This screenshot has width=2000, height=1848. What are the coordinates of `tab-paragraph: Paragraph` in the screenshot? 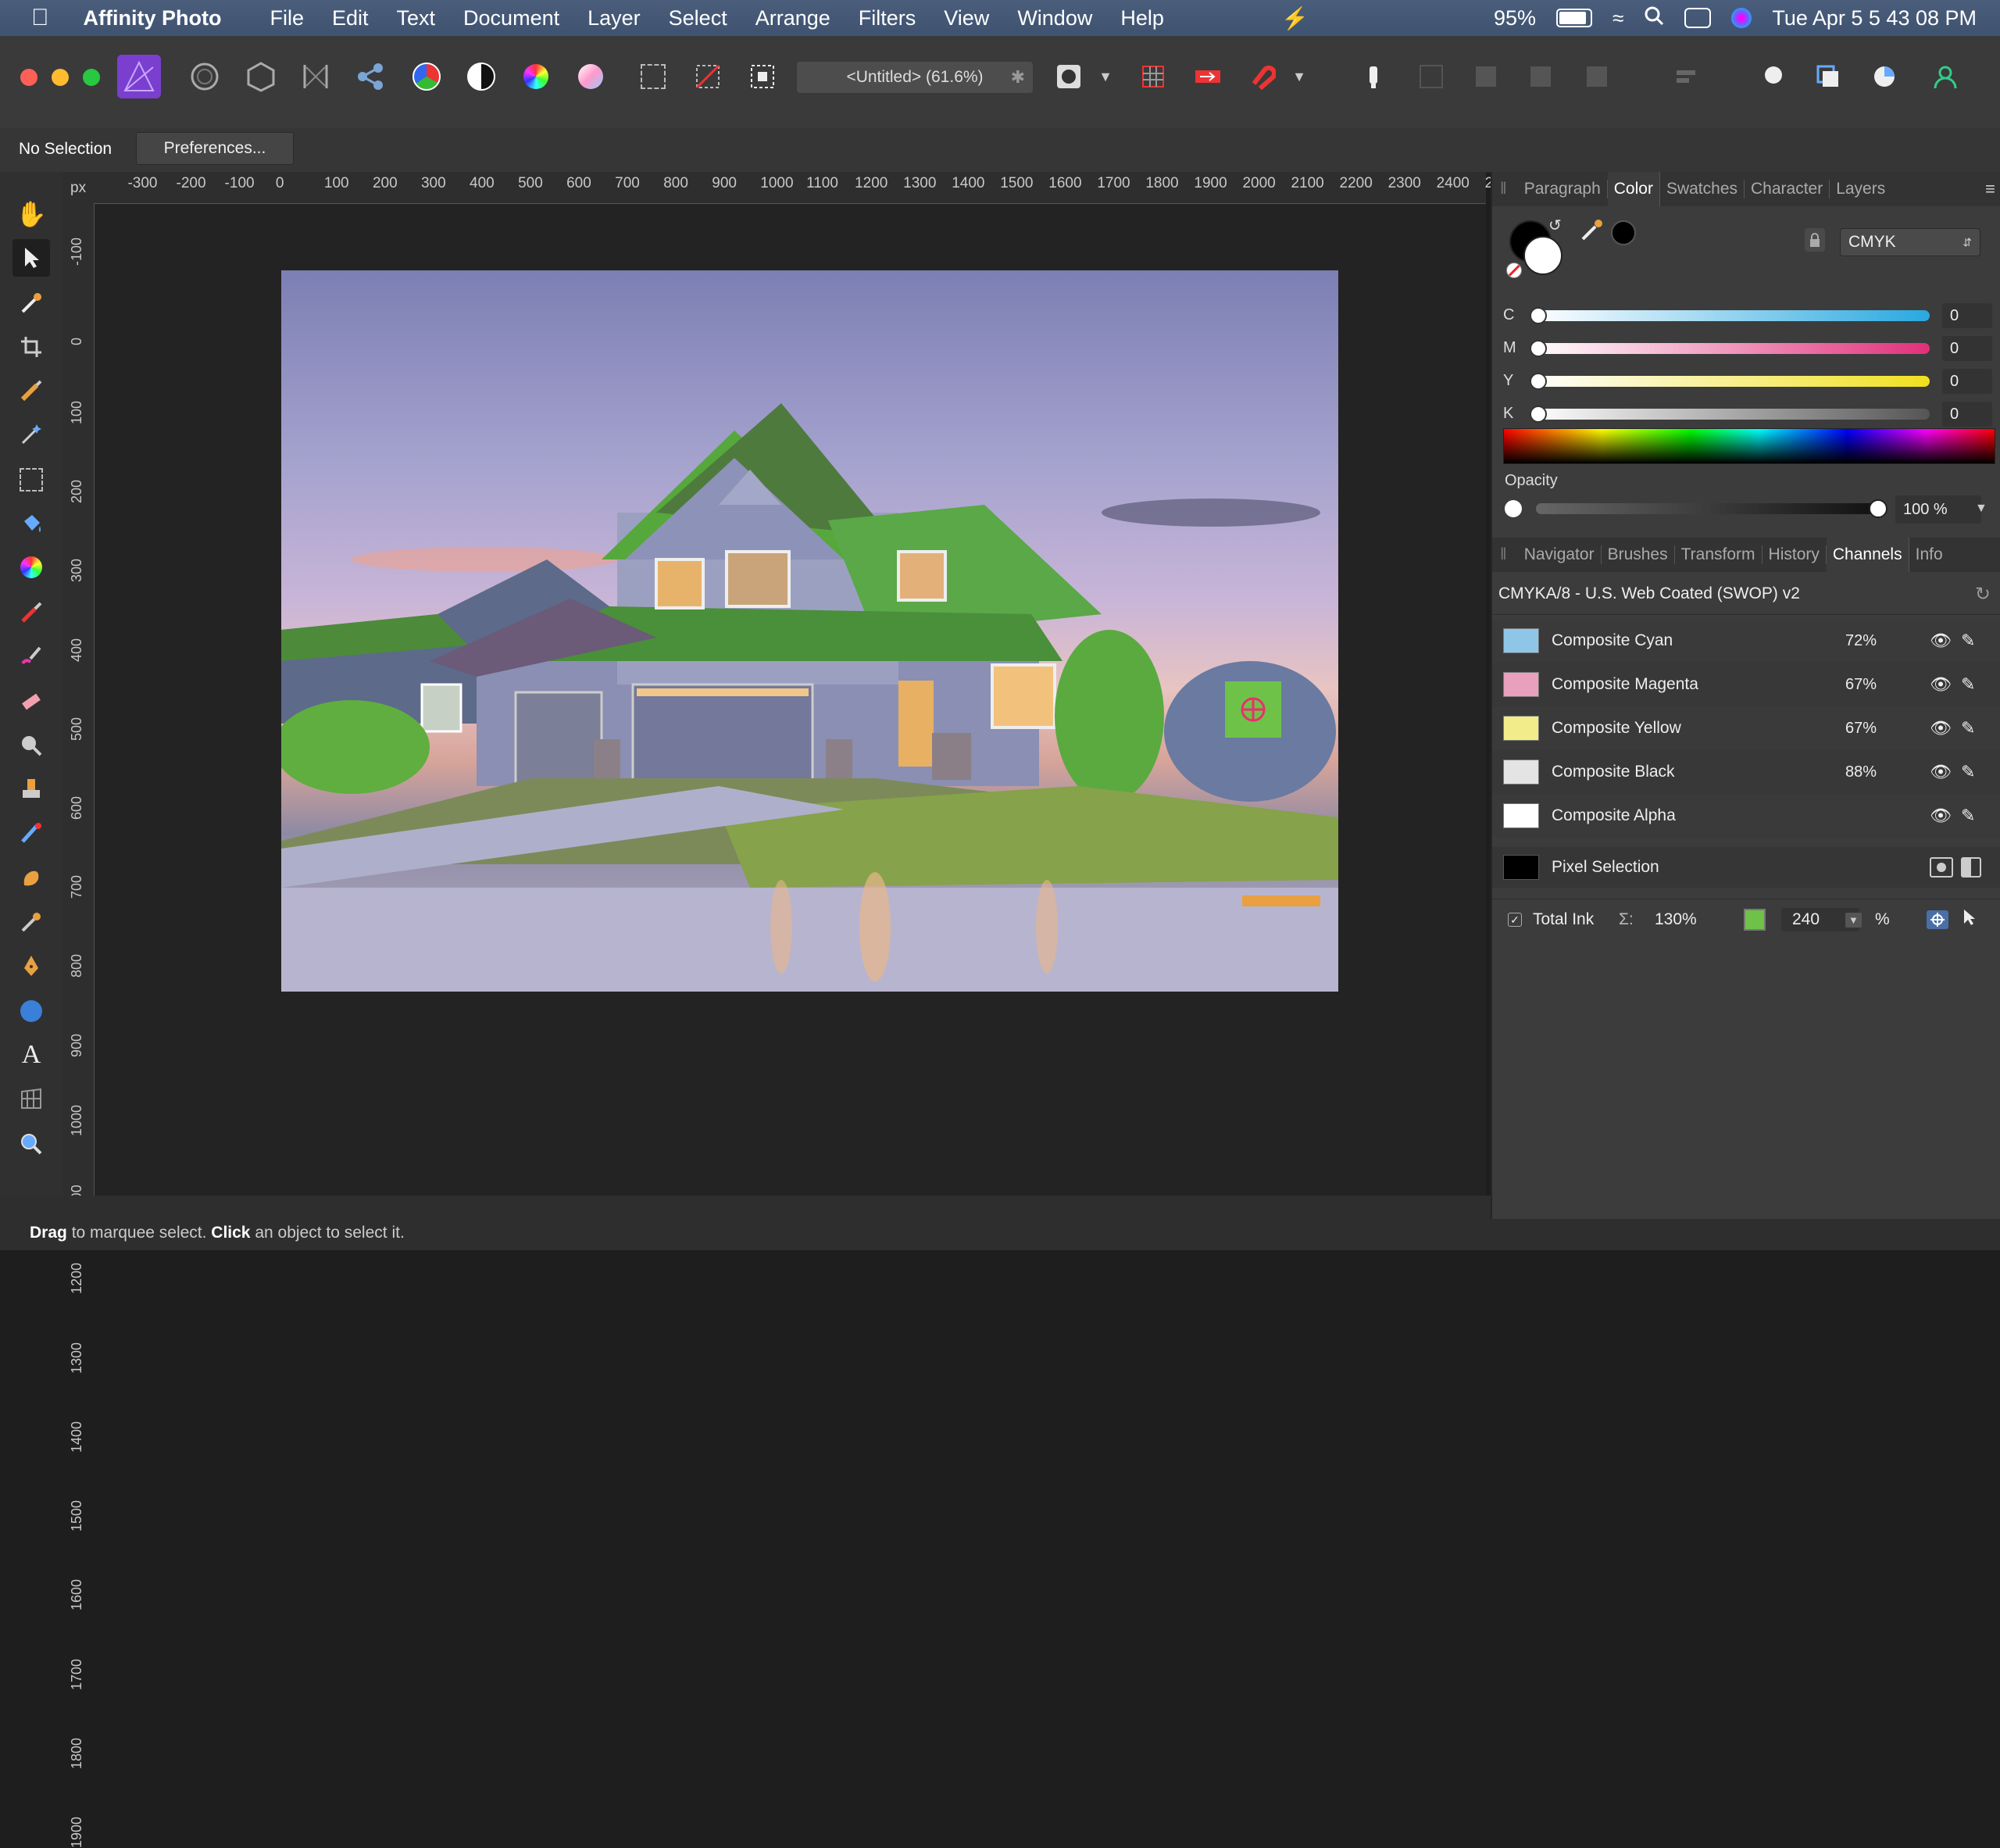 It's located at (1563, 189).